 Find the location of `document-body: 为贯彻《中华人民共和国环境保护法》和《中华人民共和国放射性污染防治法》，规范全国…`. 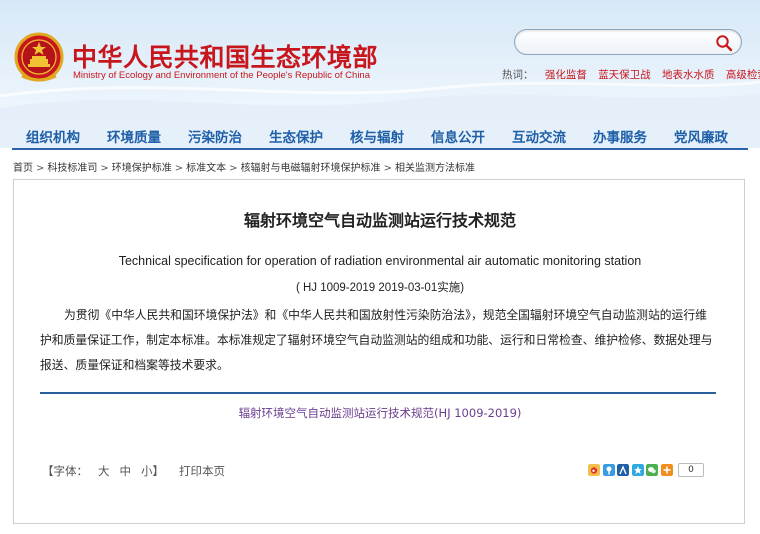

document-body: 为贯彻《中华人民共和国环境保护法》和《中华人民共和国放射性污染防治法》，规范全国… is located at coordinates (376, 340).